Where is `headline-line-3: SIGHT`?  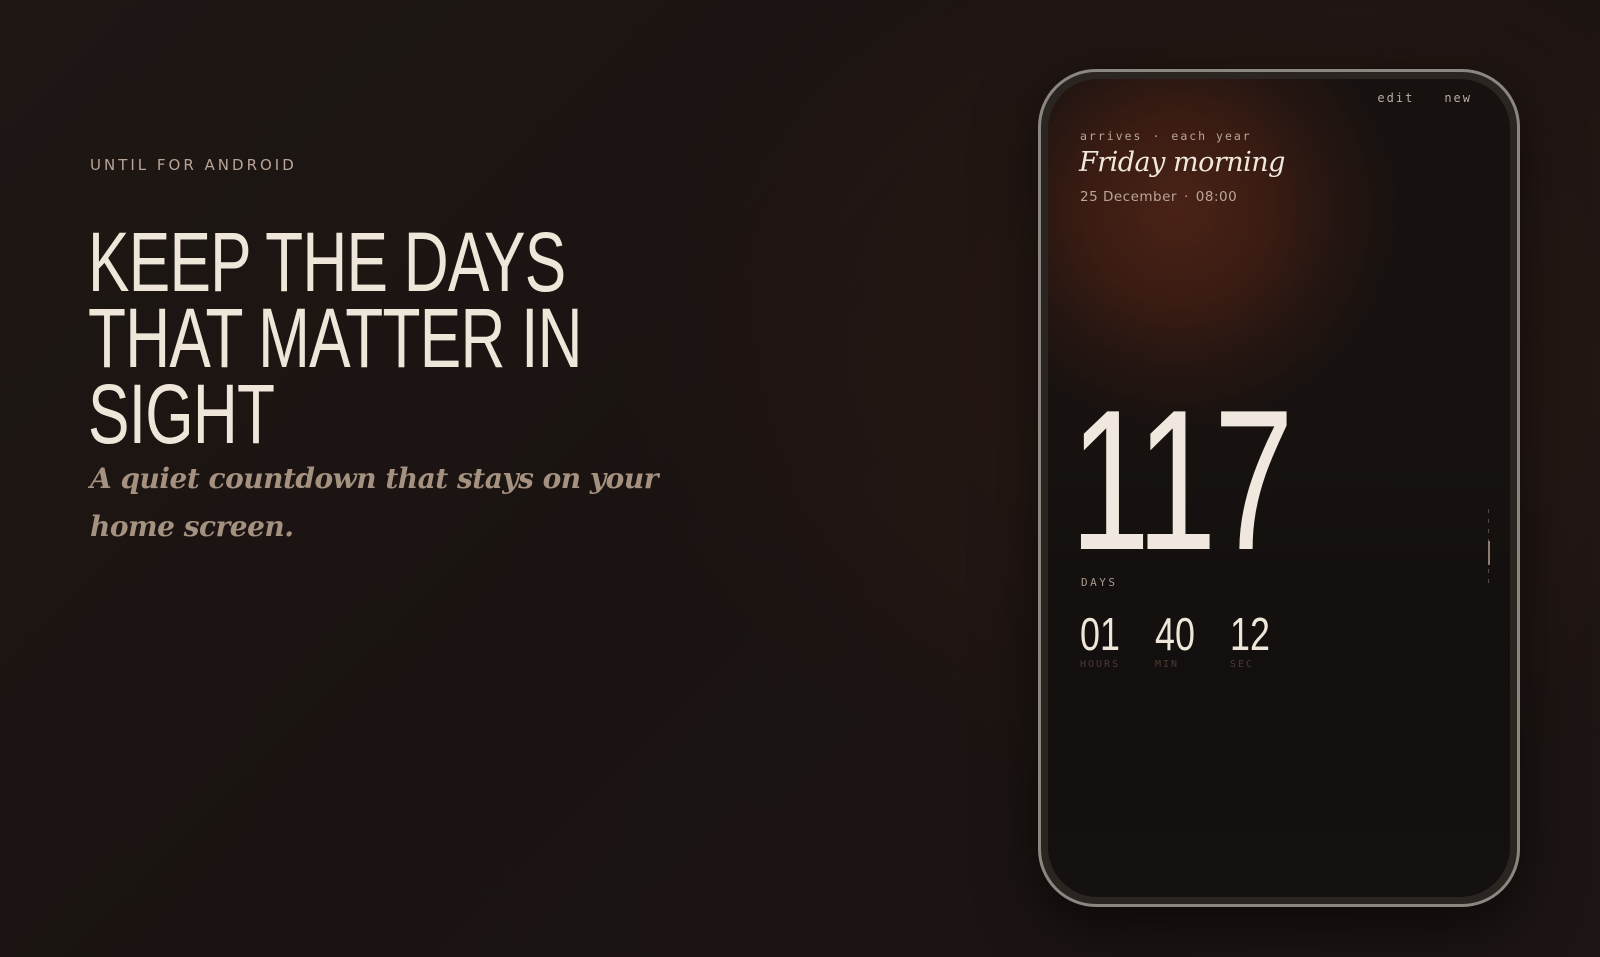 headline-line-3: SIGHT is located at coordinates (181, 414).